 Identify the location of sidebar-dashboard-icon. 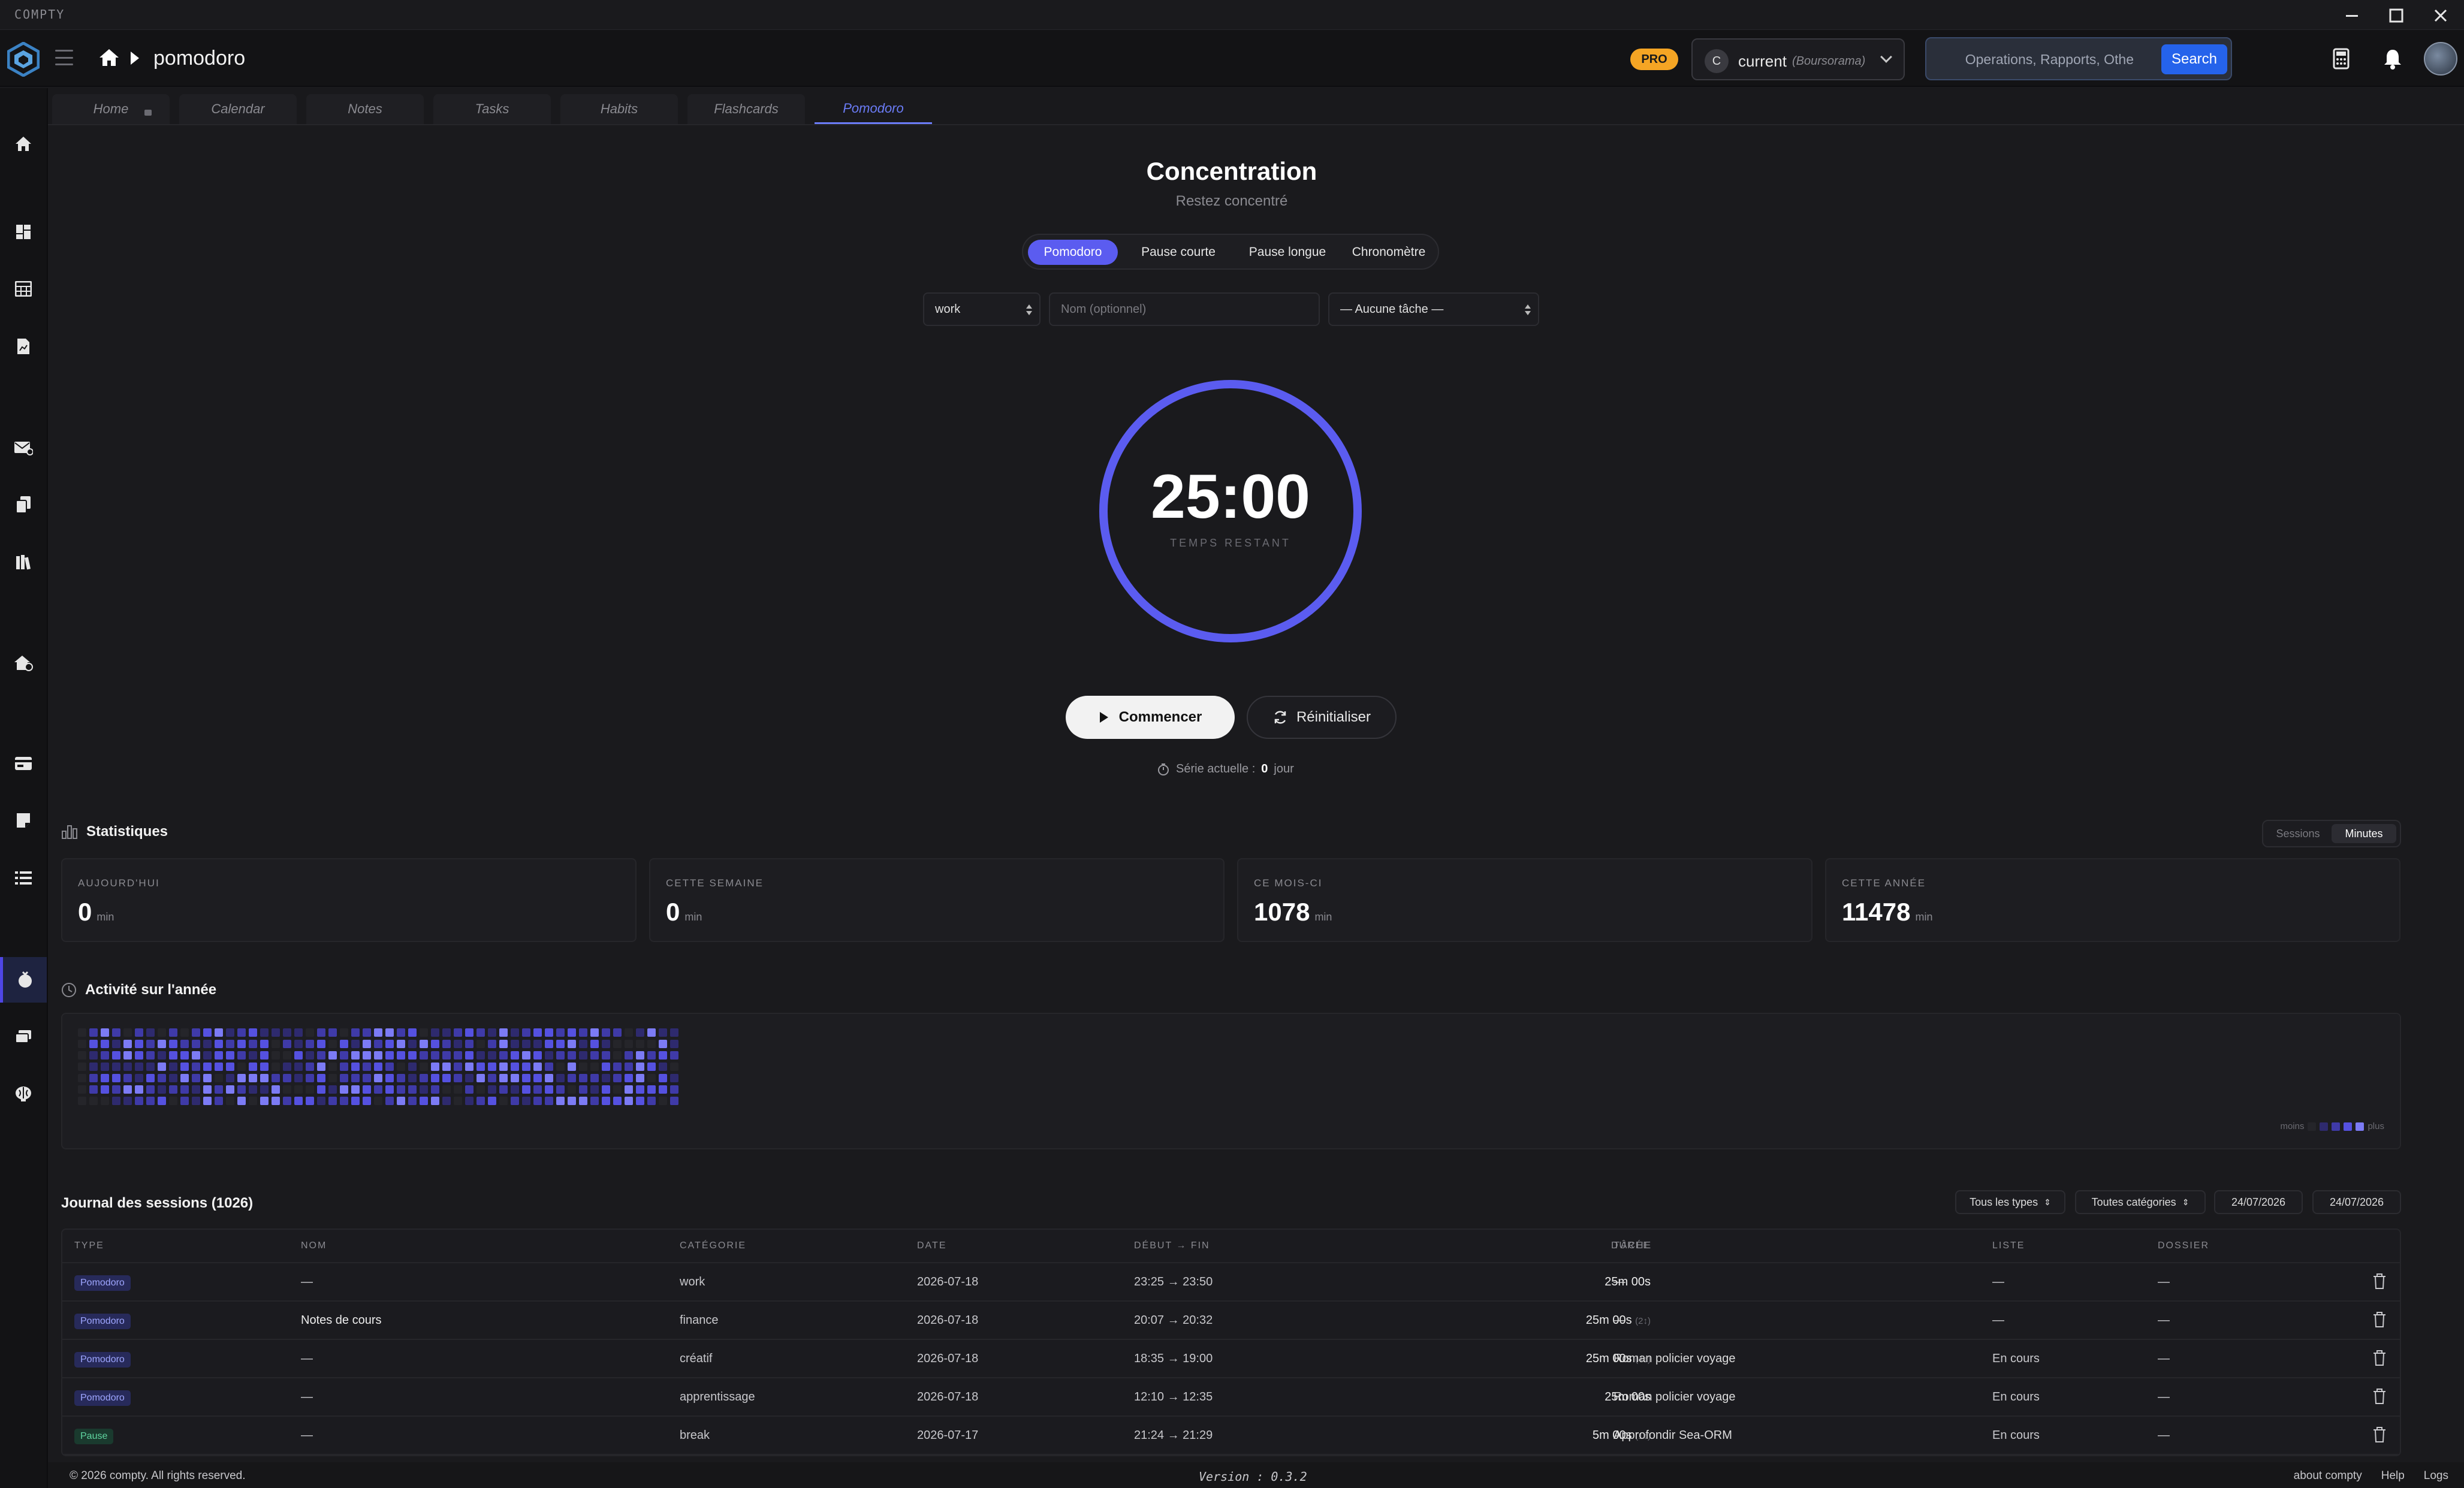
(23, 232).